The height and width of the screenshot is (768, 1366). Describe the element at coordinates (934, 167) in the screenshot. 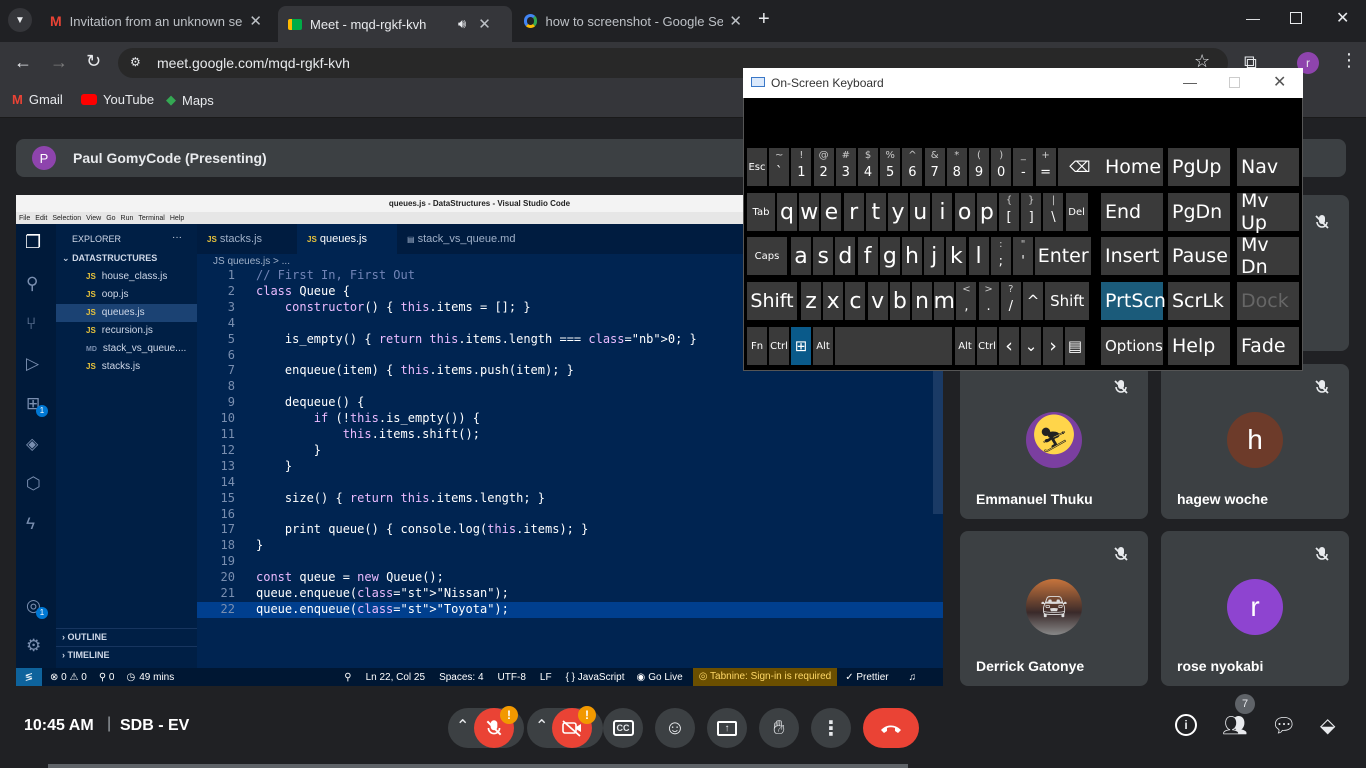

I see `key-7: & 7` at that location.